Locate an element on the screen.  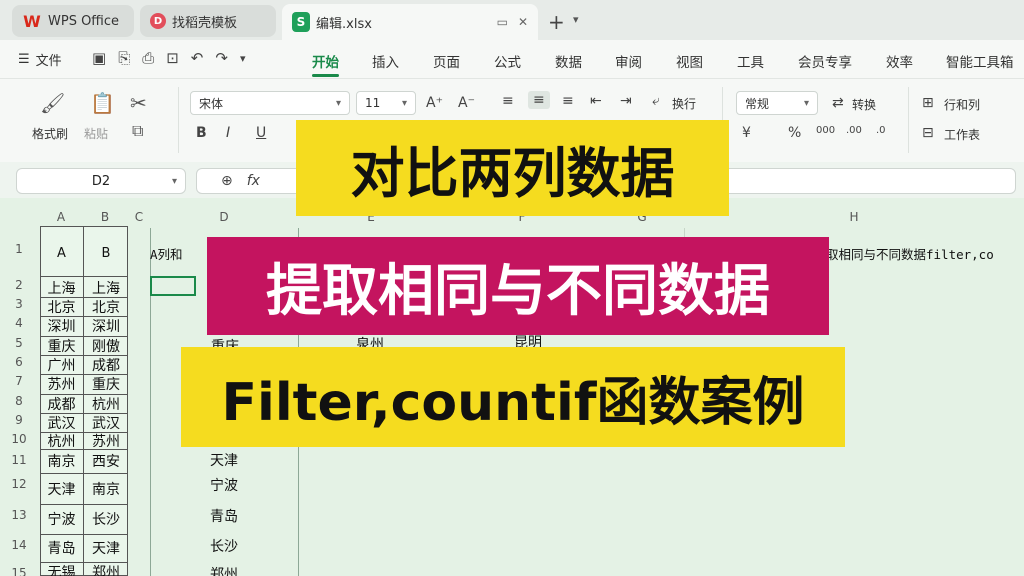
close-icon: ✕ is located at coordinates (523, 22).